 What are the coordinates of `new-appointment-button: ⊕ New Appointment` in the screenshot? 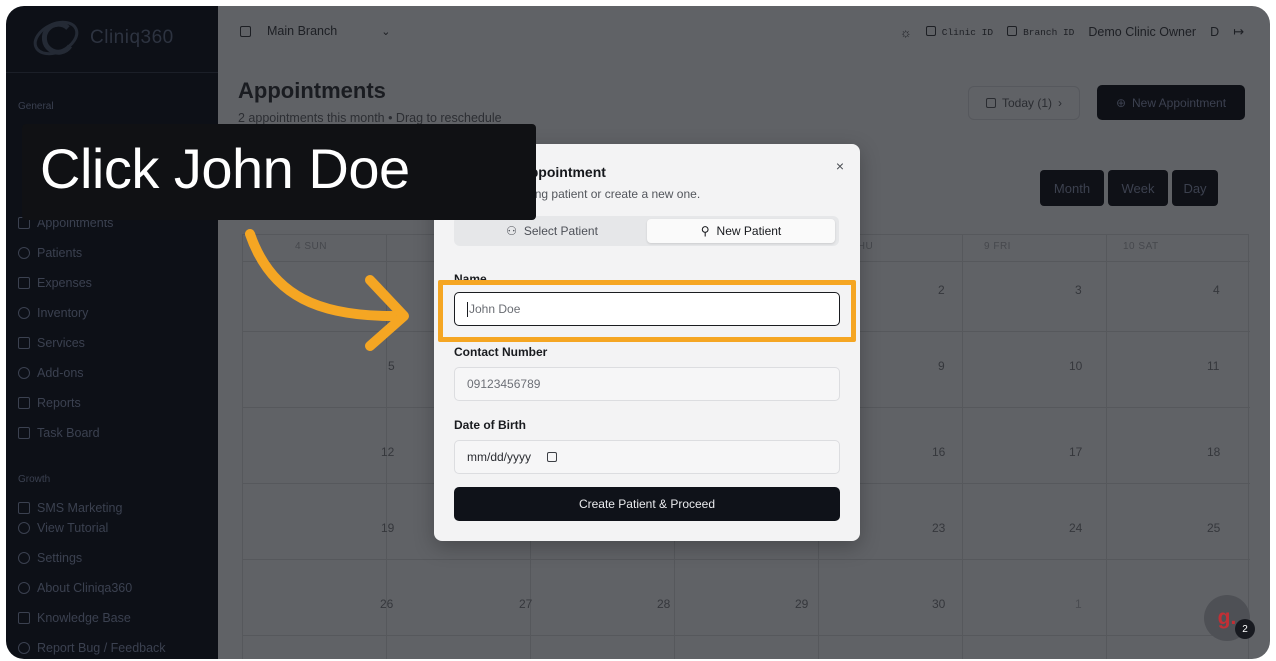 It's located at (1171, 102).